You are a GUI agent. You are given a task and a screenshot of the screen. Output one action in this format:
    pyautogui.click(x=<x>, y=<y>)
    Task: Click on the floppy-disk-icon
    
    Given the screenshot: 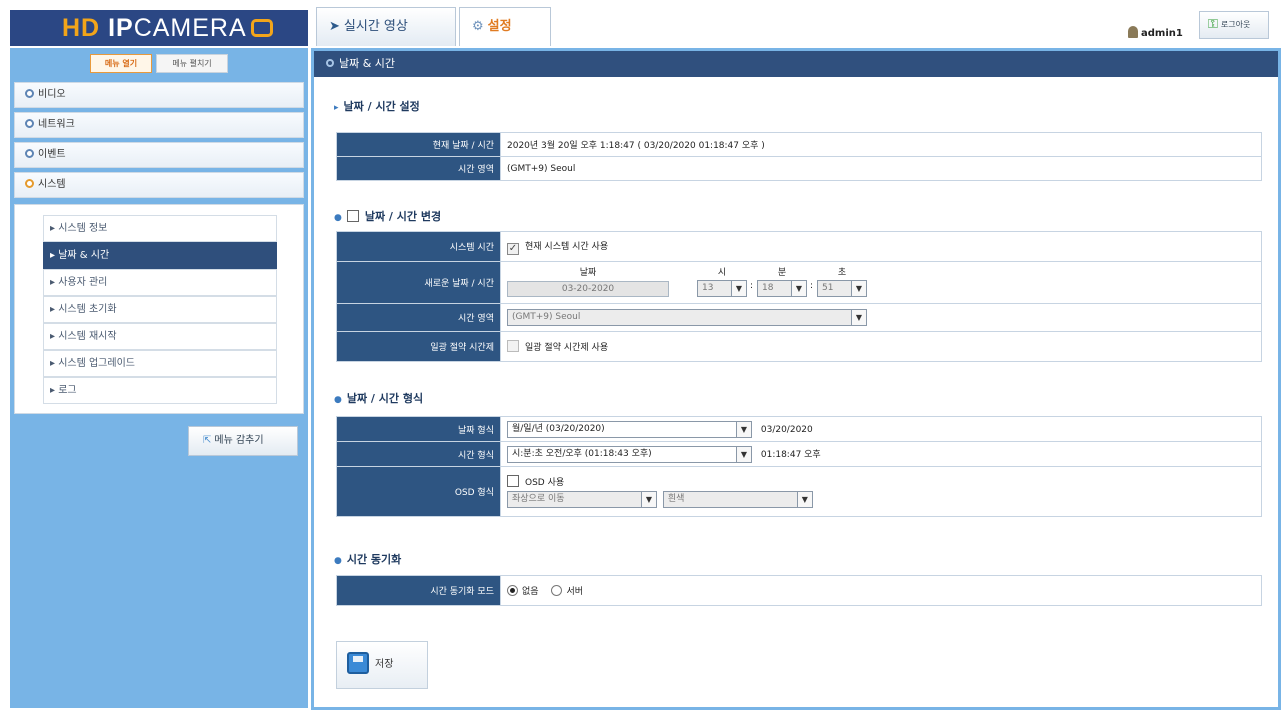 What is the action you would take?
    pyautogui.click(x=358, y=663)
    